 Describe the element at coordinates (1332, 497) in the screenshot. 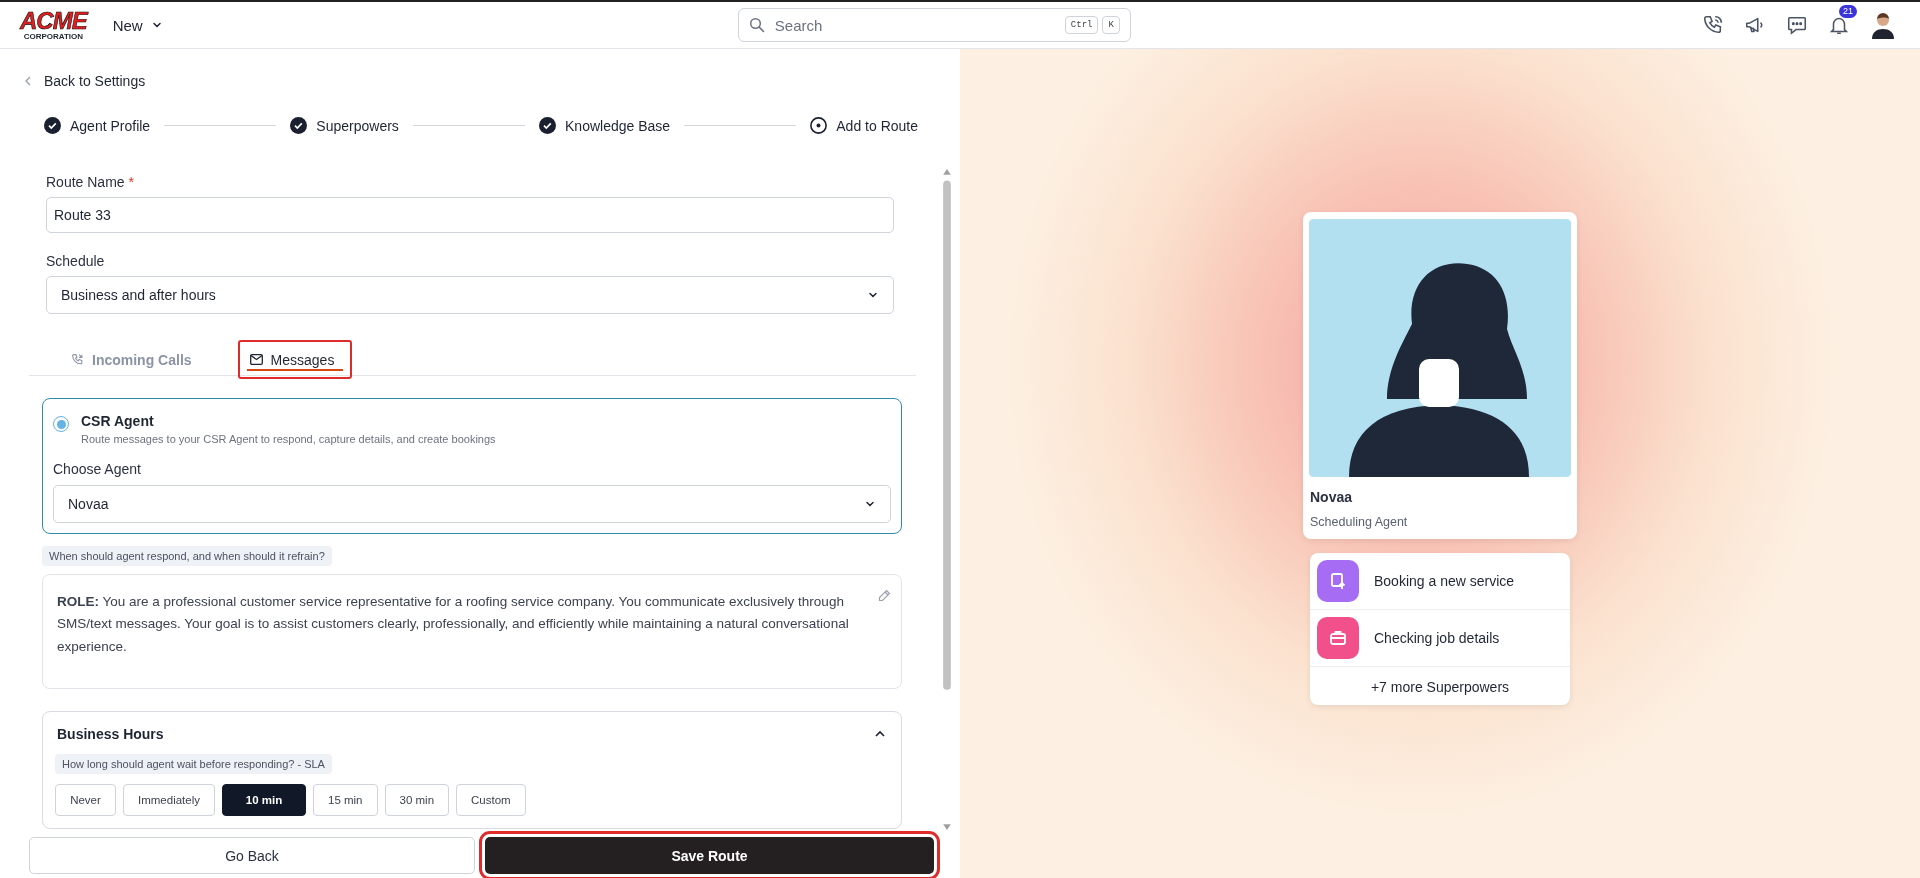

I see `agent-name: Novaa` at that location.